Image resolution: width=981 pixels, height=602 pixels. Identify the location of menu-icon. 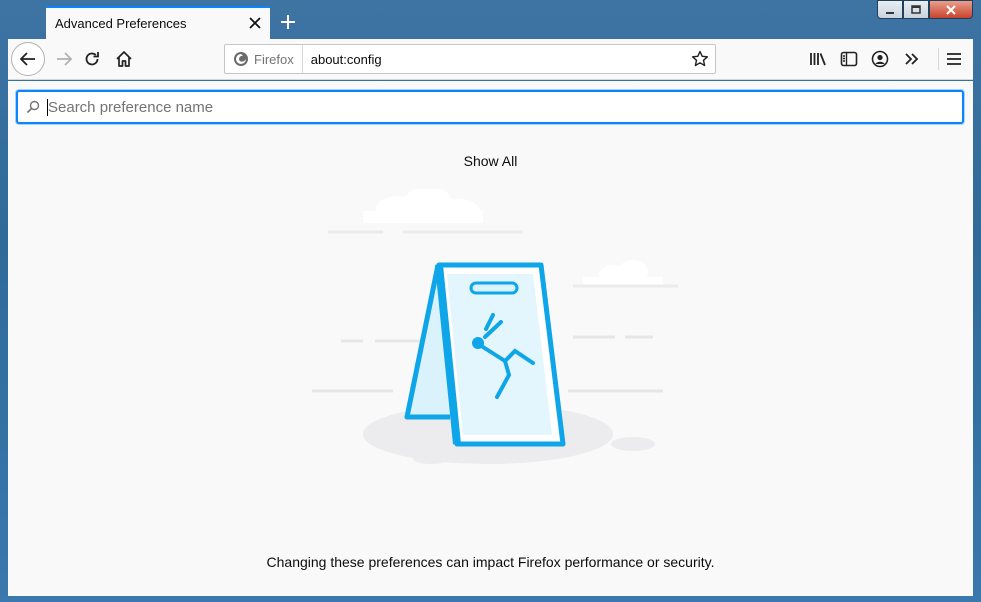
(954, 59).